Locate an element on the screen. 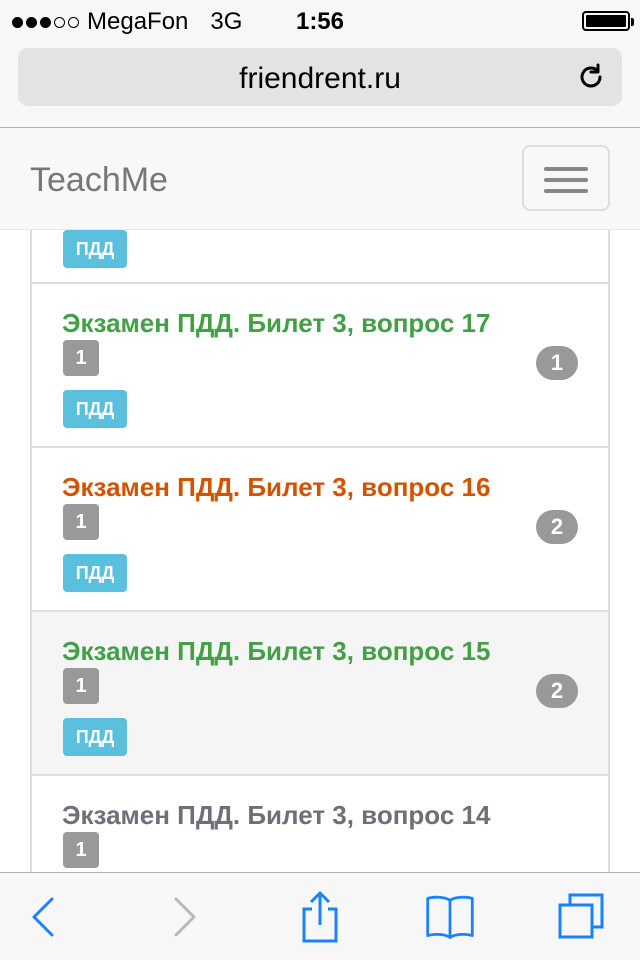 The width and height of the screenshot is (640, 960). question-title: Экзамен ПДД. Билет 3, вопрос 14 is located at coordinates (276, 815).